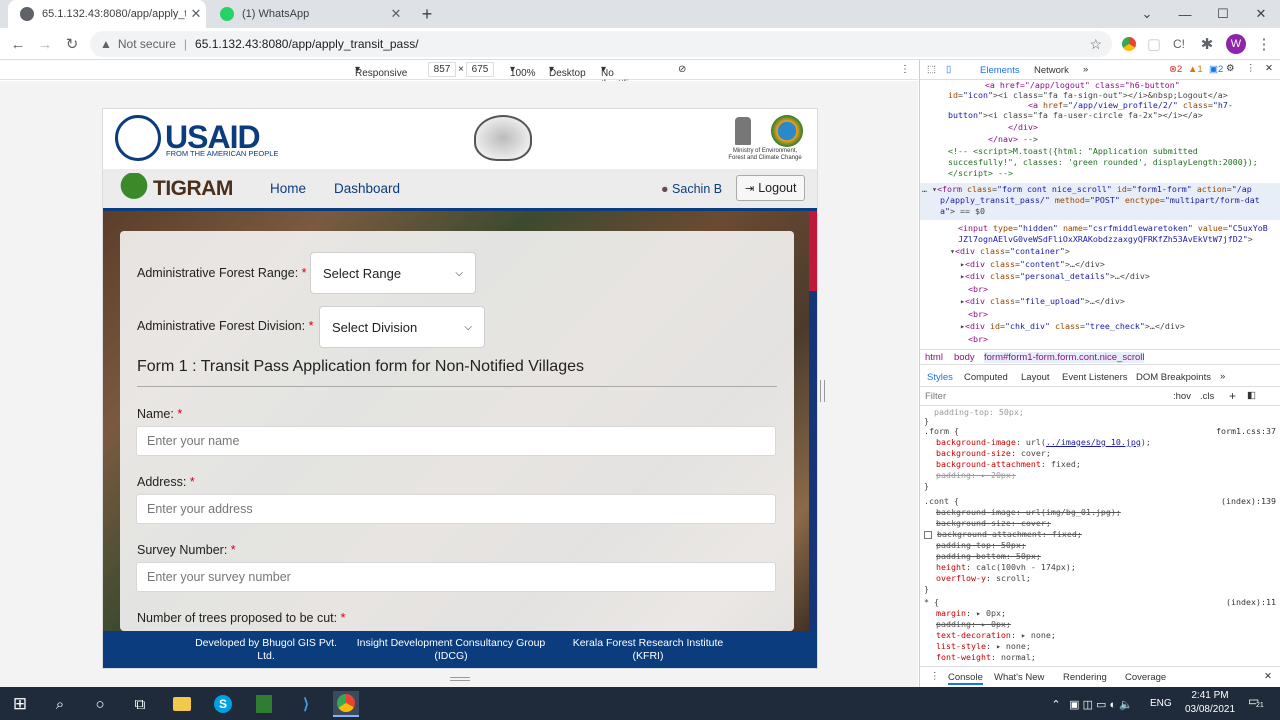 Image resolution: width=1280 pixels, height=720 pixels. I want to click on add-rule-icon: +, so click(1232, 396).